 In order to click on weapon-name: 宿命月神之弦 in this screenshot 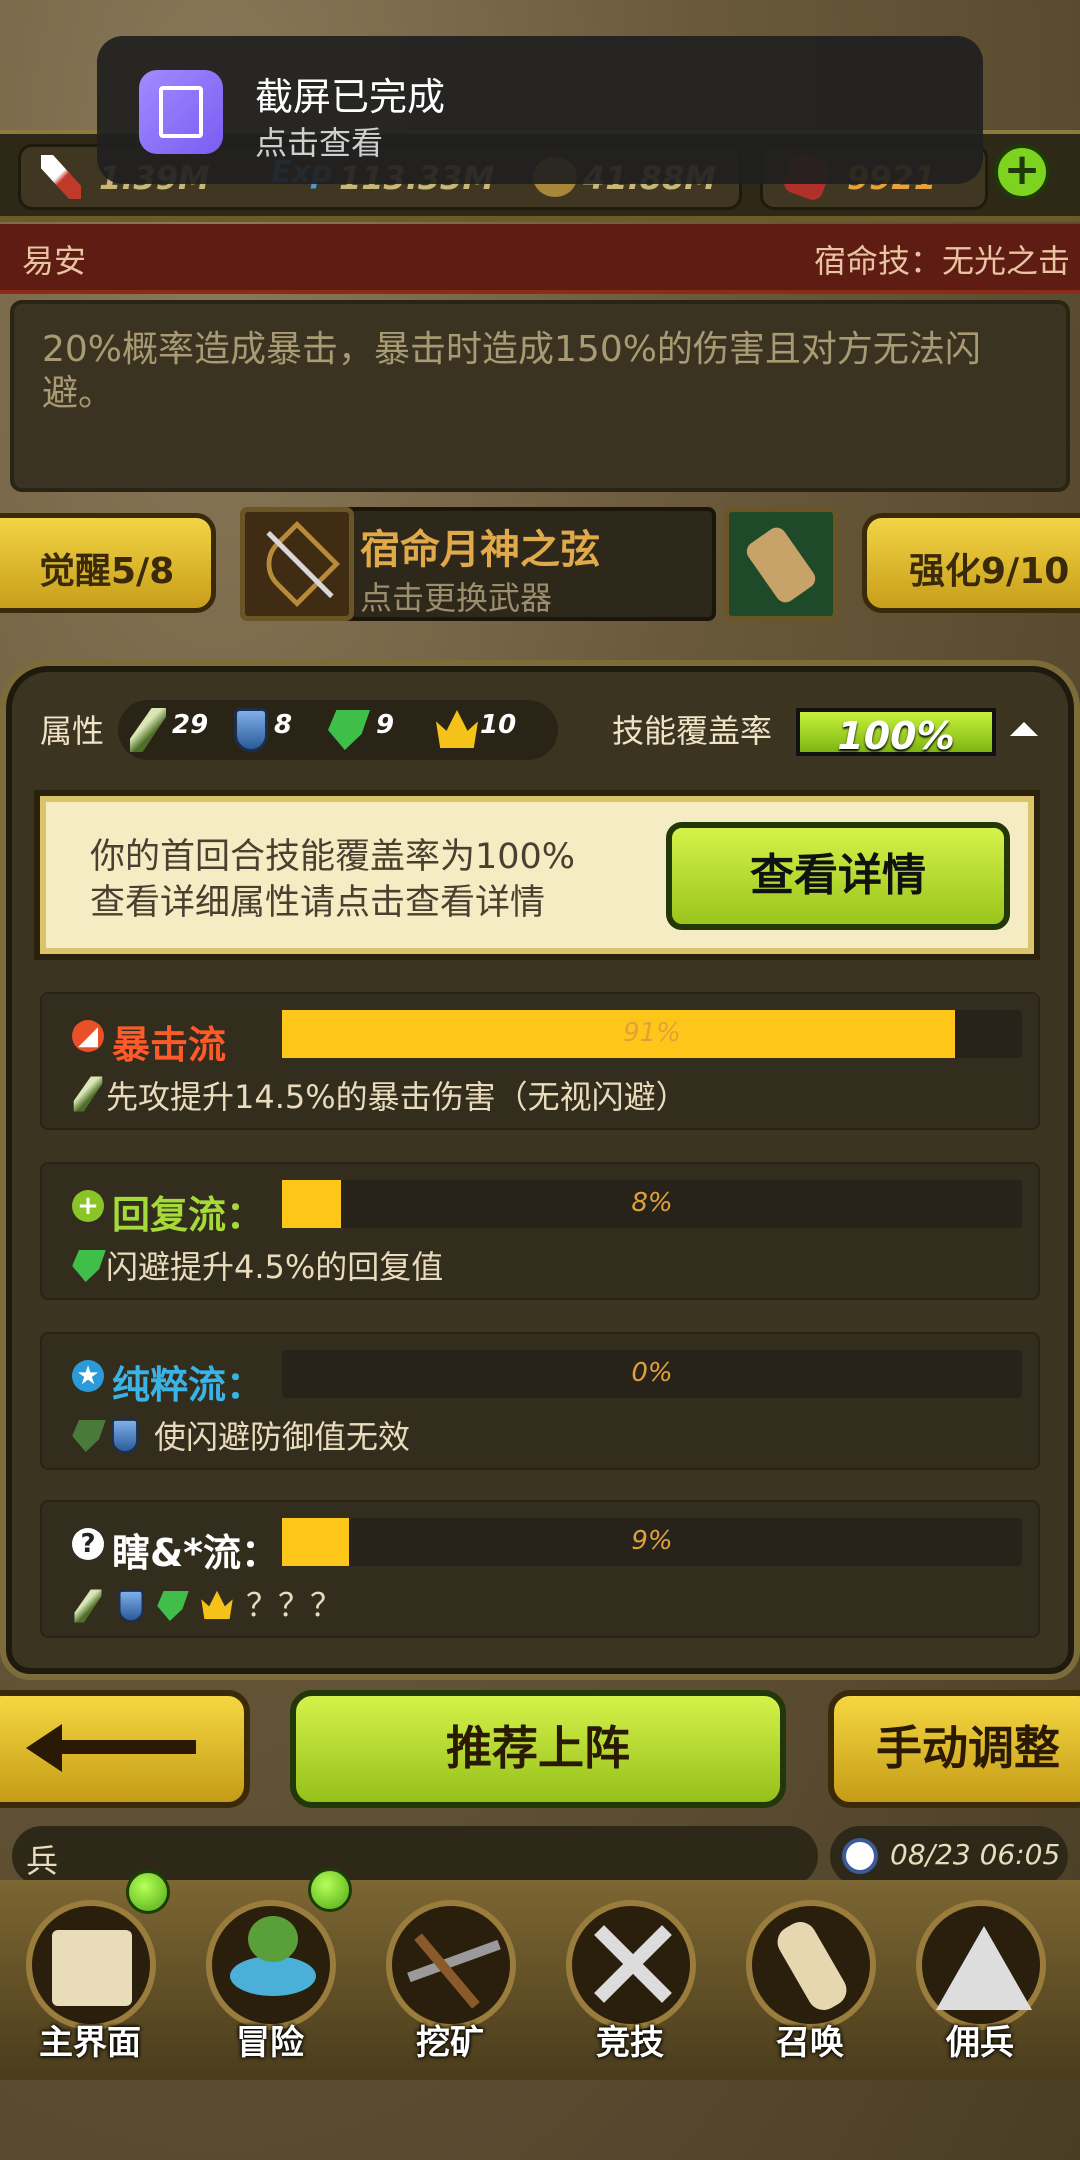, I will do `click(480, 550)`.